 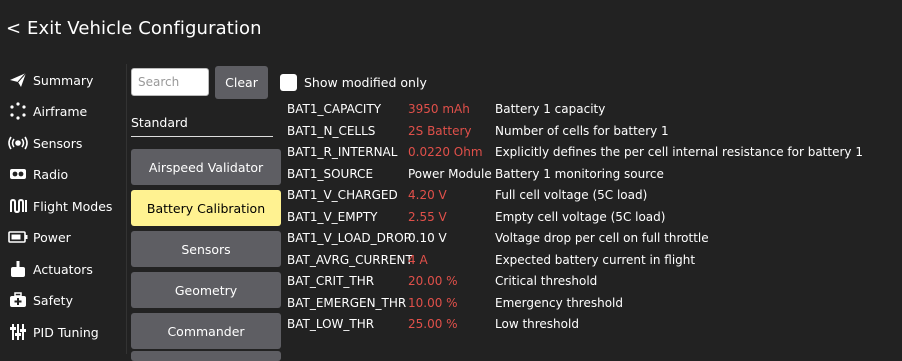 What do you see at coordinates (427, 238) in the screenshot?
I see `param-value: 0.10 V` at bounding box center [427, 238].